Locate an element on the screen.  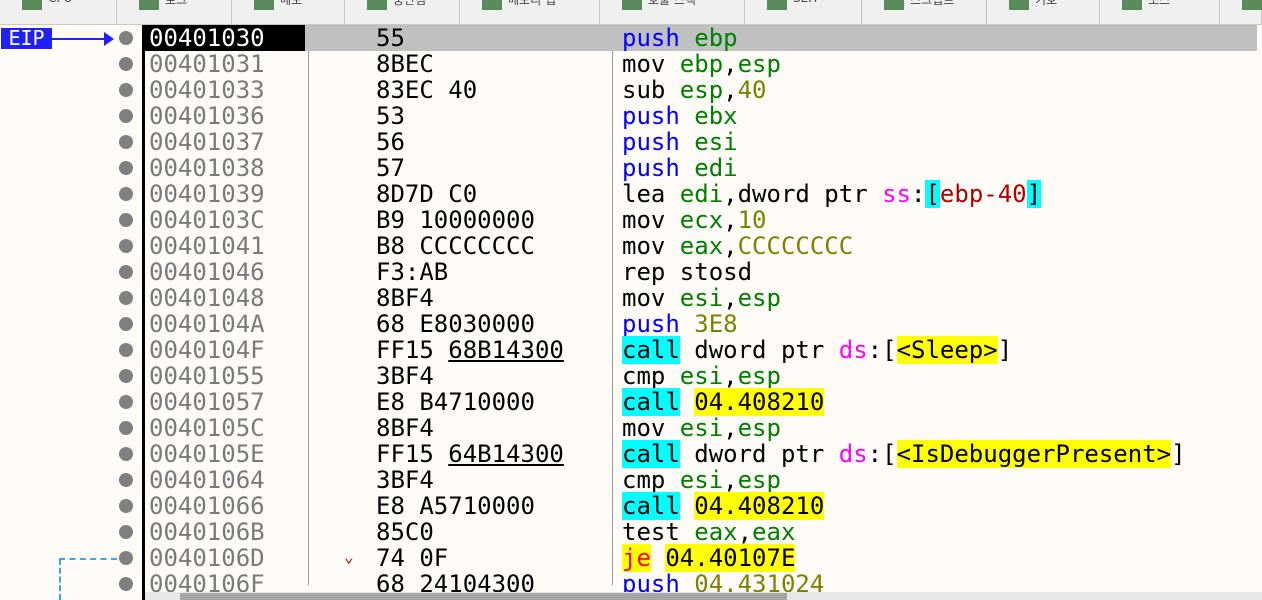
disasm-row: 00401055 3BF4 cmp esi,esp is located at coordinates (701, 376).